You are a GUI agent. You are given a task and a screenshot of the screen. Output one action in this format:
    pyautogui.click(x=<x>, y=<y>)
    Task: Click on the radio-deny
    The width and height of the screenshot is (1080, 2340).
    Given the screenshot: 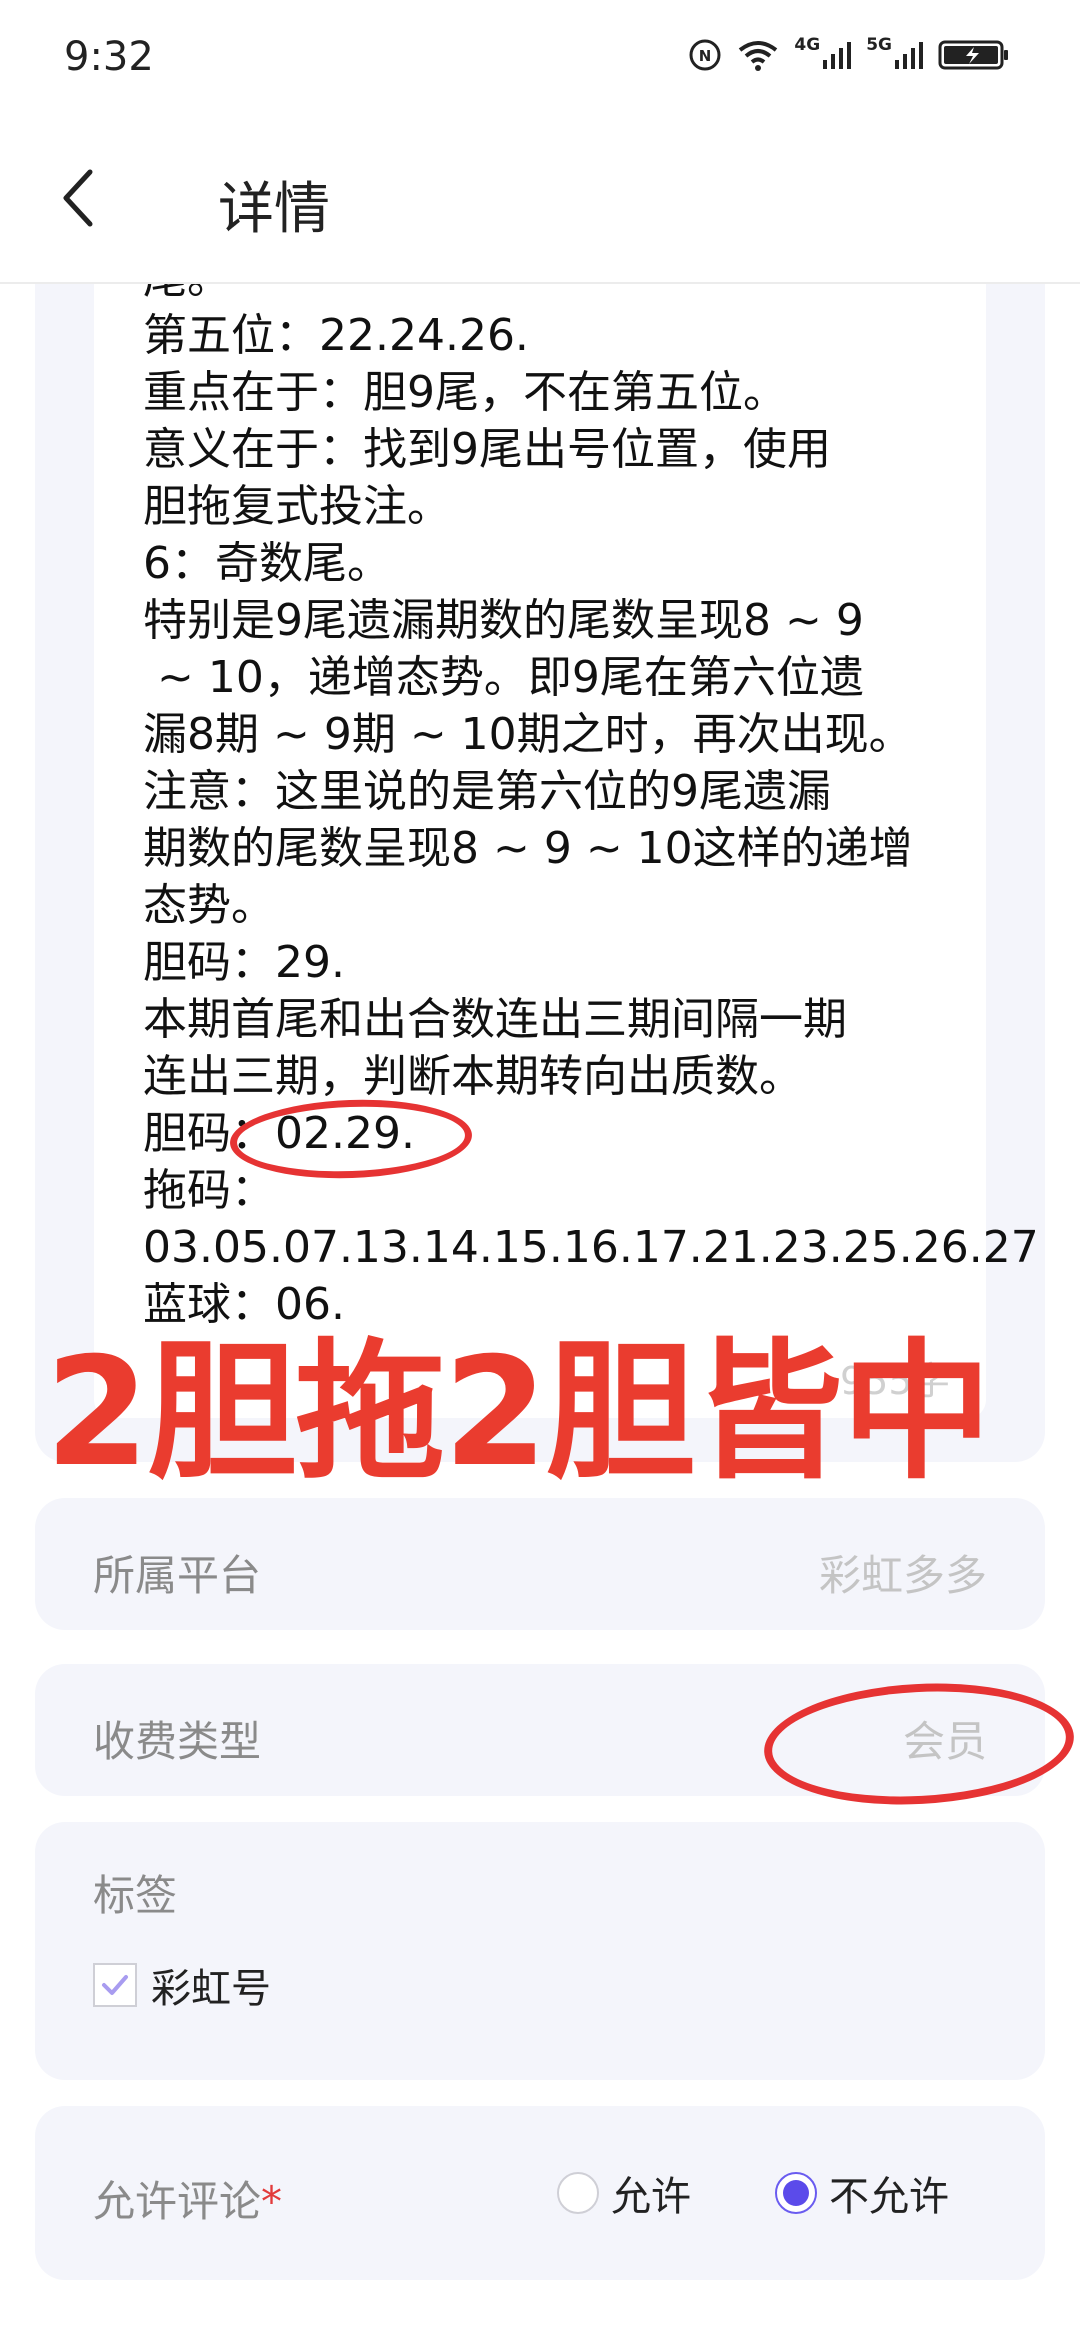 What is the action you would take?
    pyautogui.click(x=796, y=2193)
    